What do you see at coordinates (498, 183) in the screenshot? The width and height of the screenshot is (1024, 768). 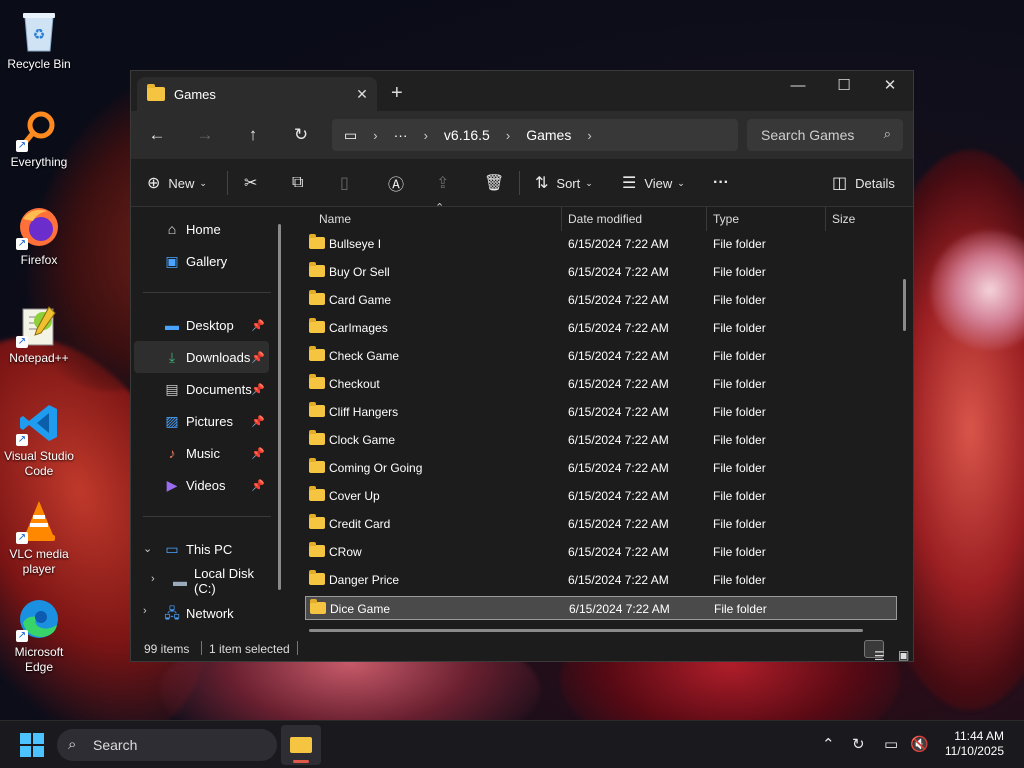 I see `delete-button: 🗑` at bounding box center [498, 183].